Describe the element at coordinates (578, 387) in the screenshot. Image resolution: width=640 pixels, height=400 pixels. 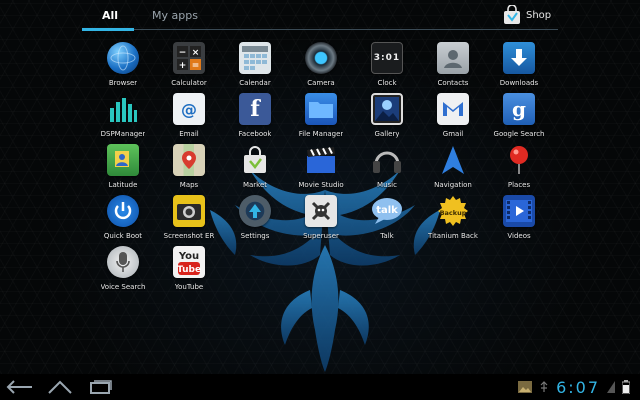
I see `clock-time: 6:07` at that location.